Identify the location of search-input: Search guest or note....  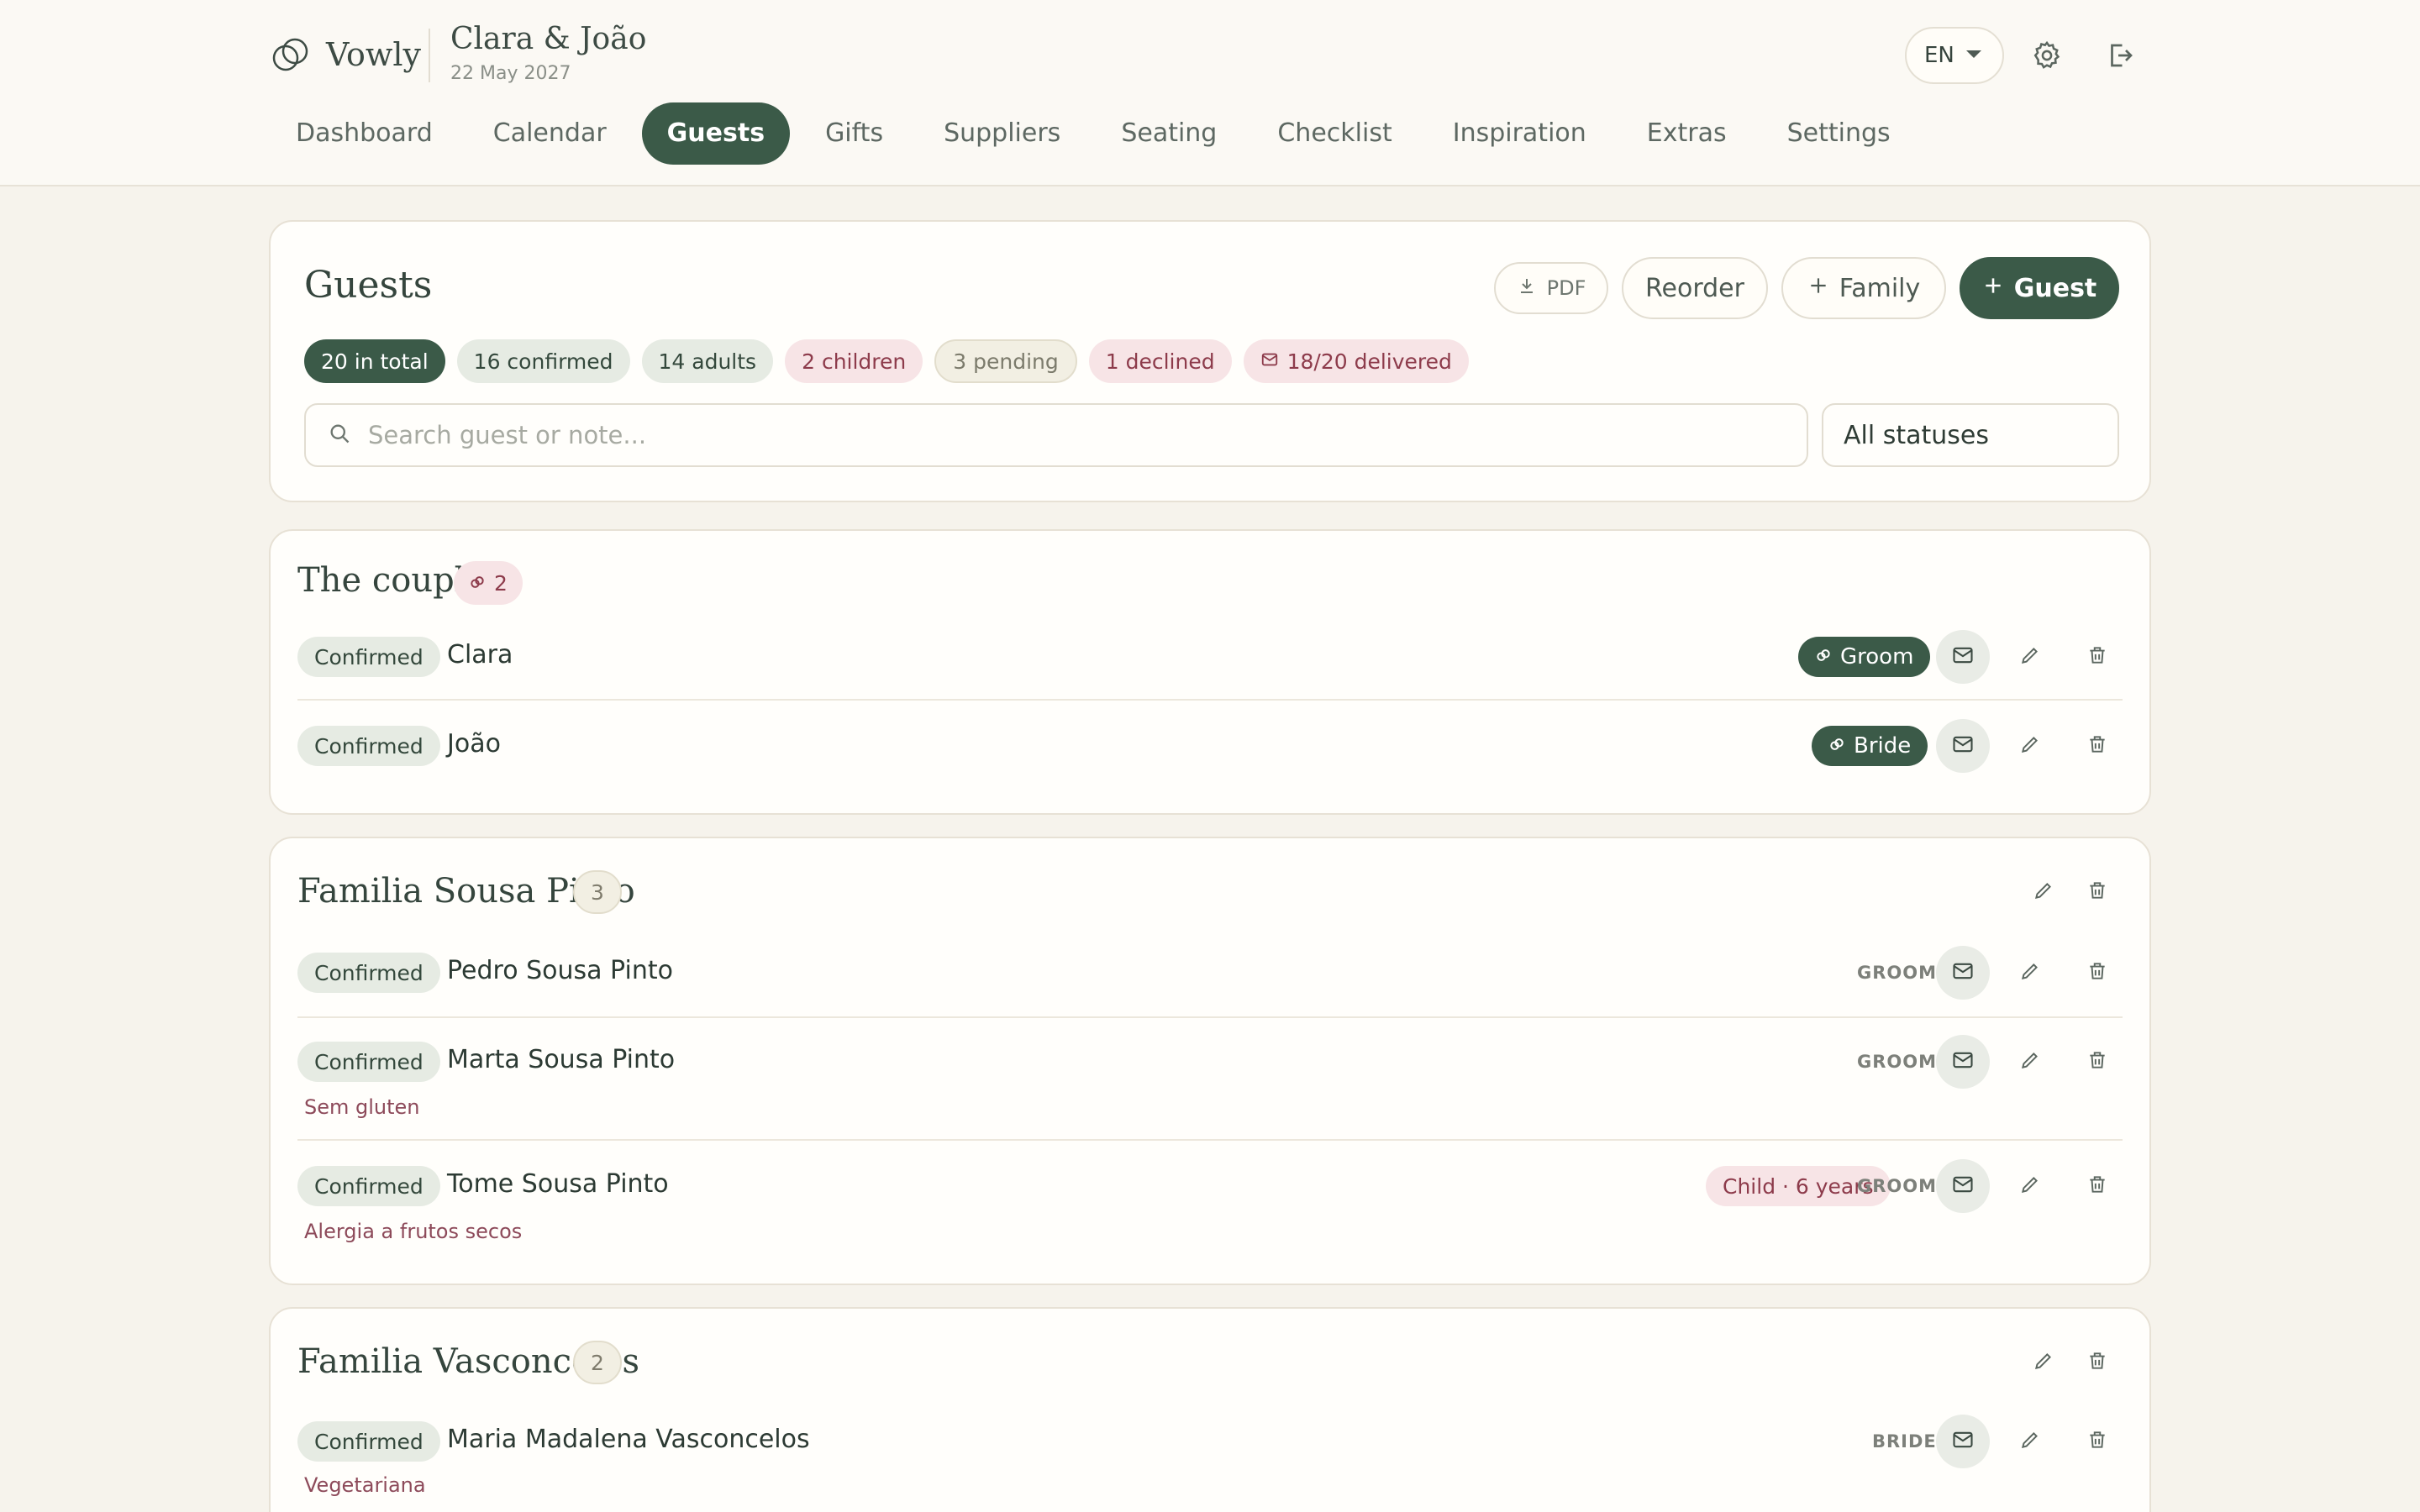
(1056, 435).